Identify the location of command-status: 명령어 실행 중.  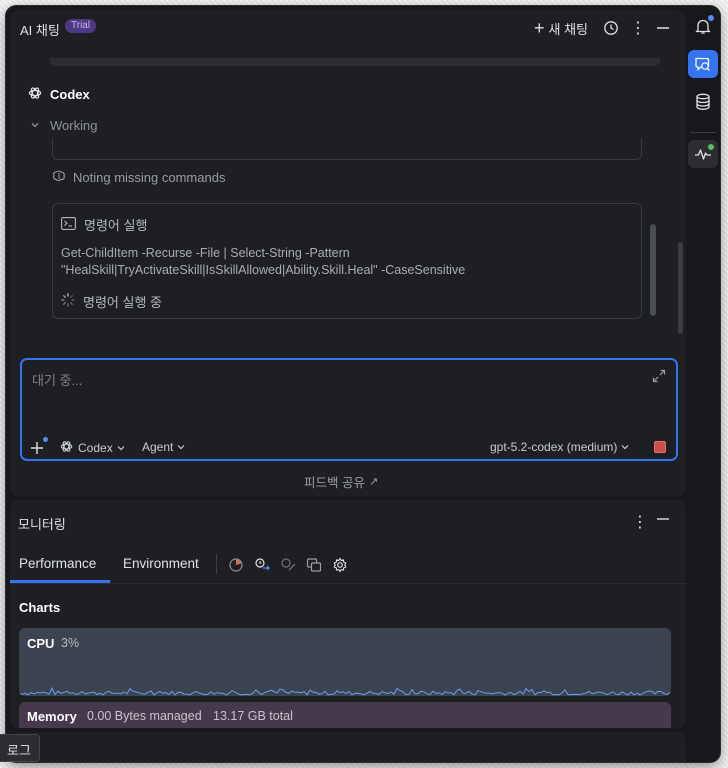
(111, 301).